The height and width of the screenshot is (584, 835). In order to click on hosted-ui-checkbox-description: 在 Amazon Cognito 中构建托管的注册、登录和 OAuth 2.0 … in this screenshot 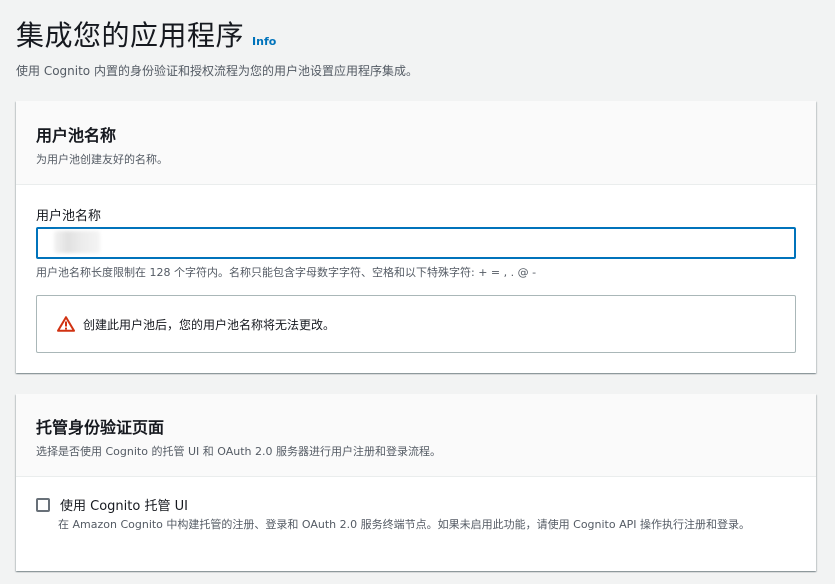, I will do `click(404, 524)`.